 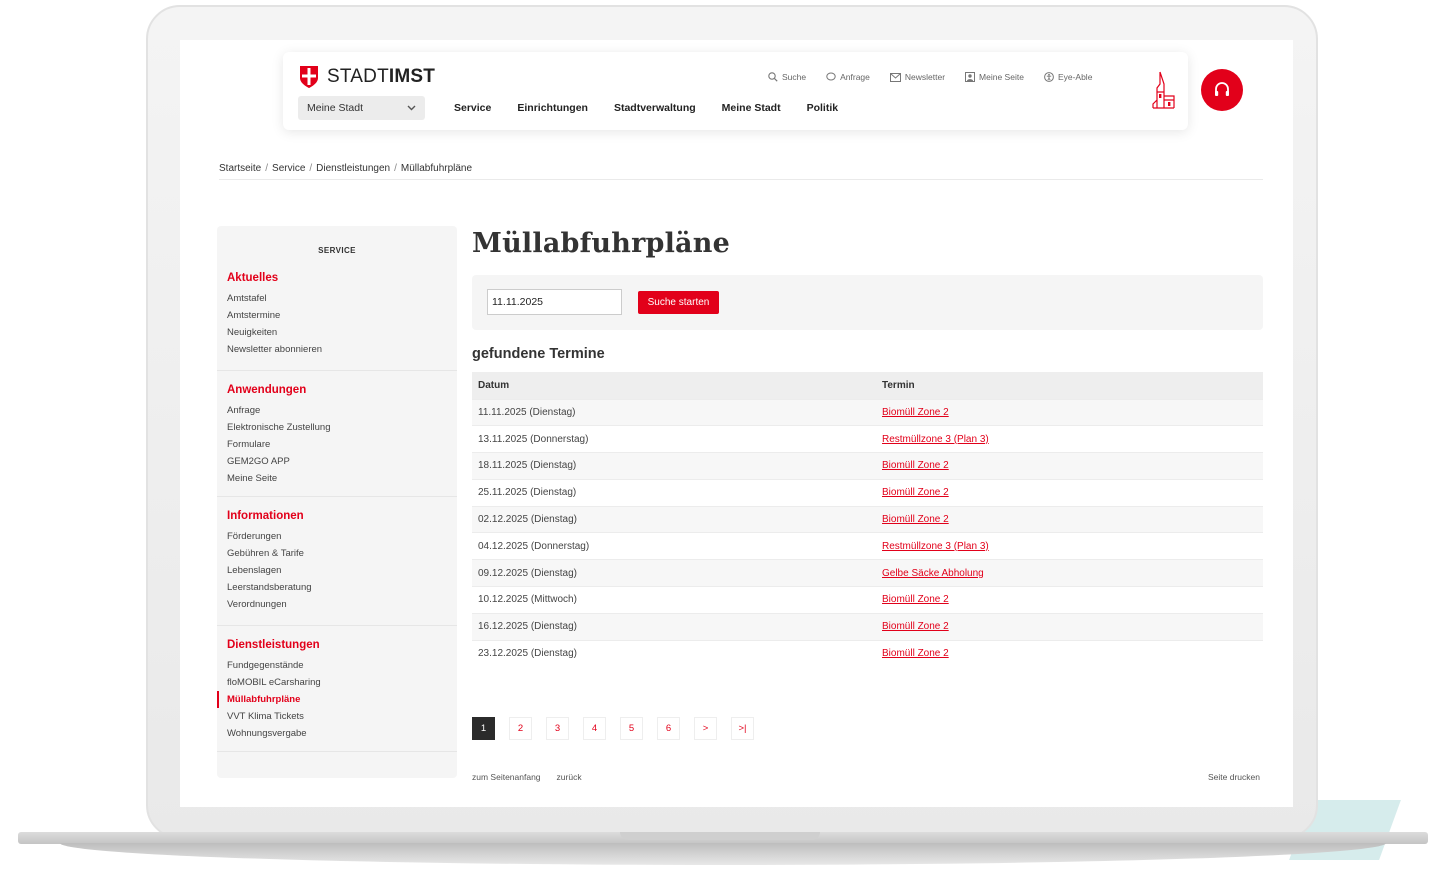 What do you see at coordinates (288, 168) in the screenshot?
I see `breadcrumb-item: Service` at bounding box center [288, 168].